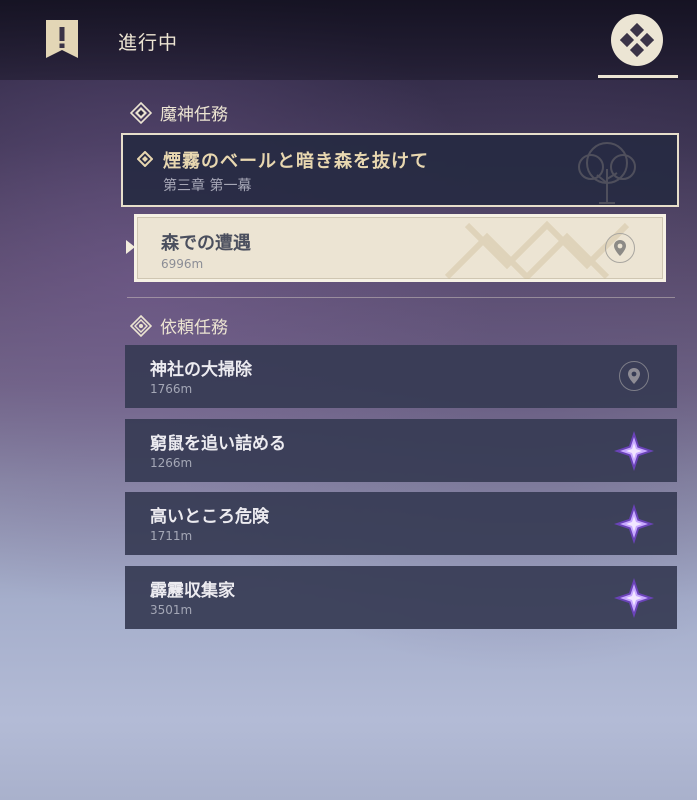 Image resolution: width=697 pixels, height=800 pixels. What do you see at coordinates (182, 264) in the screenshot?
I see `subquest-distance: 6996m` at bounding box center [182, 264].